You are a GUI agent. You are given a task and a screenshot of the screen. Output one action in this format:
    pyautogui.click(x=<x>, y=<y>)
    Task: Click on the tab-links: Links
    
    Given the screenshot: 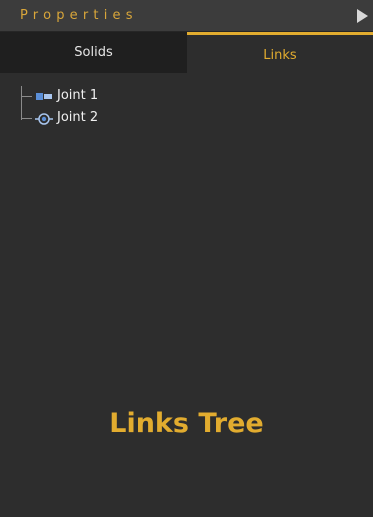 What is the action you would take?
    pyautogui.click(x=280, y=52)
    